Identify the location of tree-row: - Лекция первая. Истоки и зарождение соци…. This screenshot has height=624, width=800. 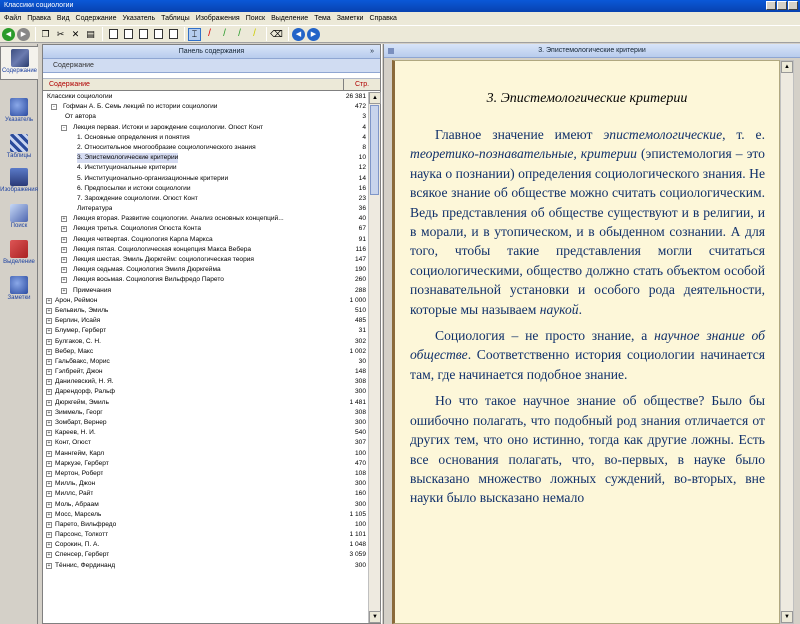
(205, 128).